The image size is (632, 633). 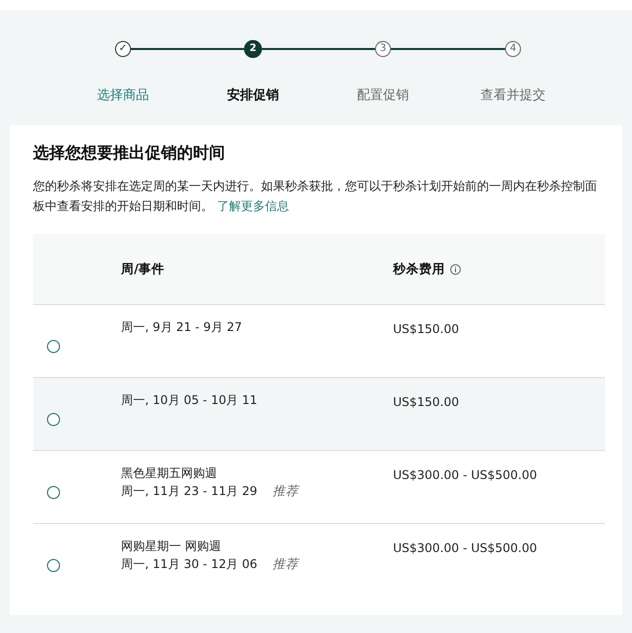 What do you see at coordinates (383, 49) in the screenshot?
I see `step-indicator: 3` at bounding box center [383, 49].